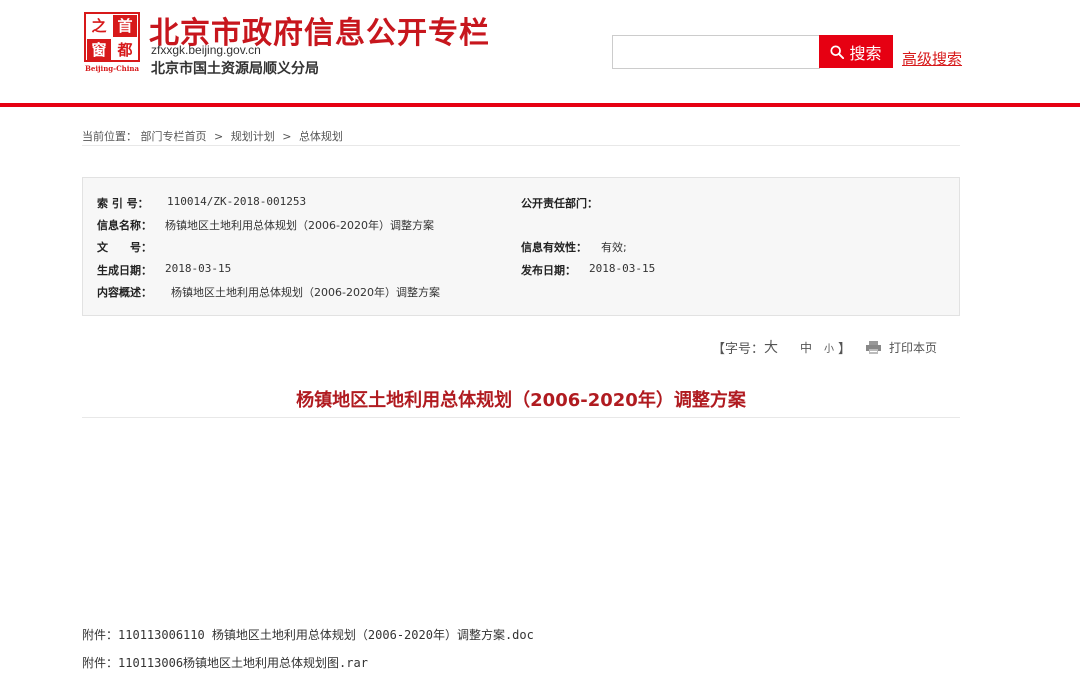 The image size is (1080, 685). What do you see at coordinates (771, 347) in the screenshot?
I see `font-size-large-button: 大` at bounding box center [771, 347].